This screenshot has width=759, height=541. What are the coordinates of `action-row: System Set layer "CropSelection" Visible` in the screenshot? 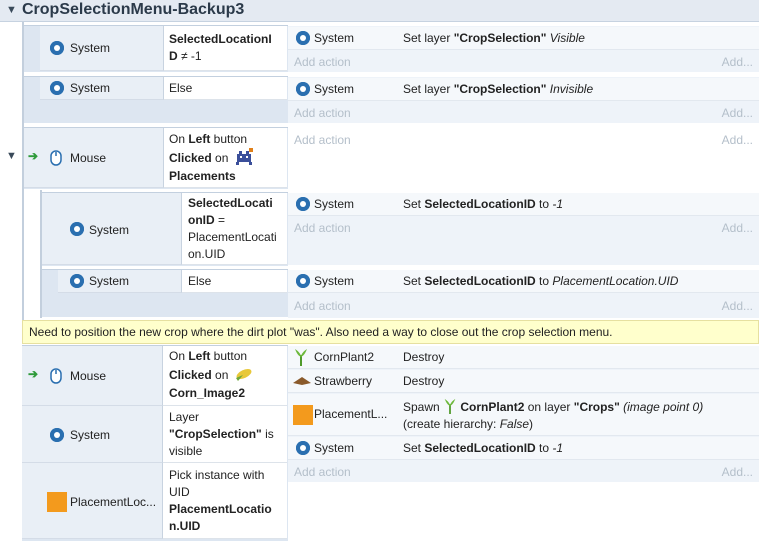 It's located at (523, 38).